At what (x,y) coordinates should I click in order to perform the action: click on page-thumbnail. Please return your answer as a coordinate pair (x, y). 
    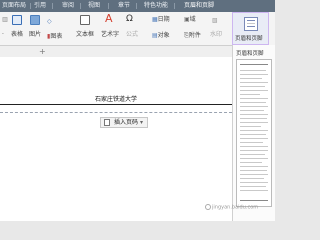
    Looking at the image, I should click on (254, 133).